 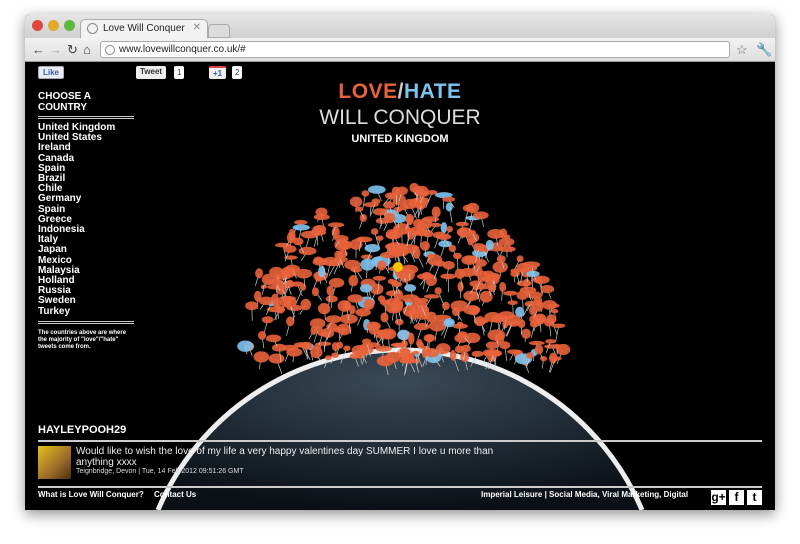 I want to click on tab-bar: Love Will Conquer ✕, so click(x=400, y=26).